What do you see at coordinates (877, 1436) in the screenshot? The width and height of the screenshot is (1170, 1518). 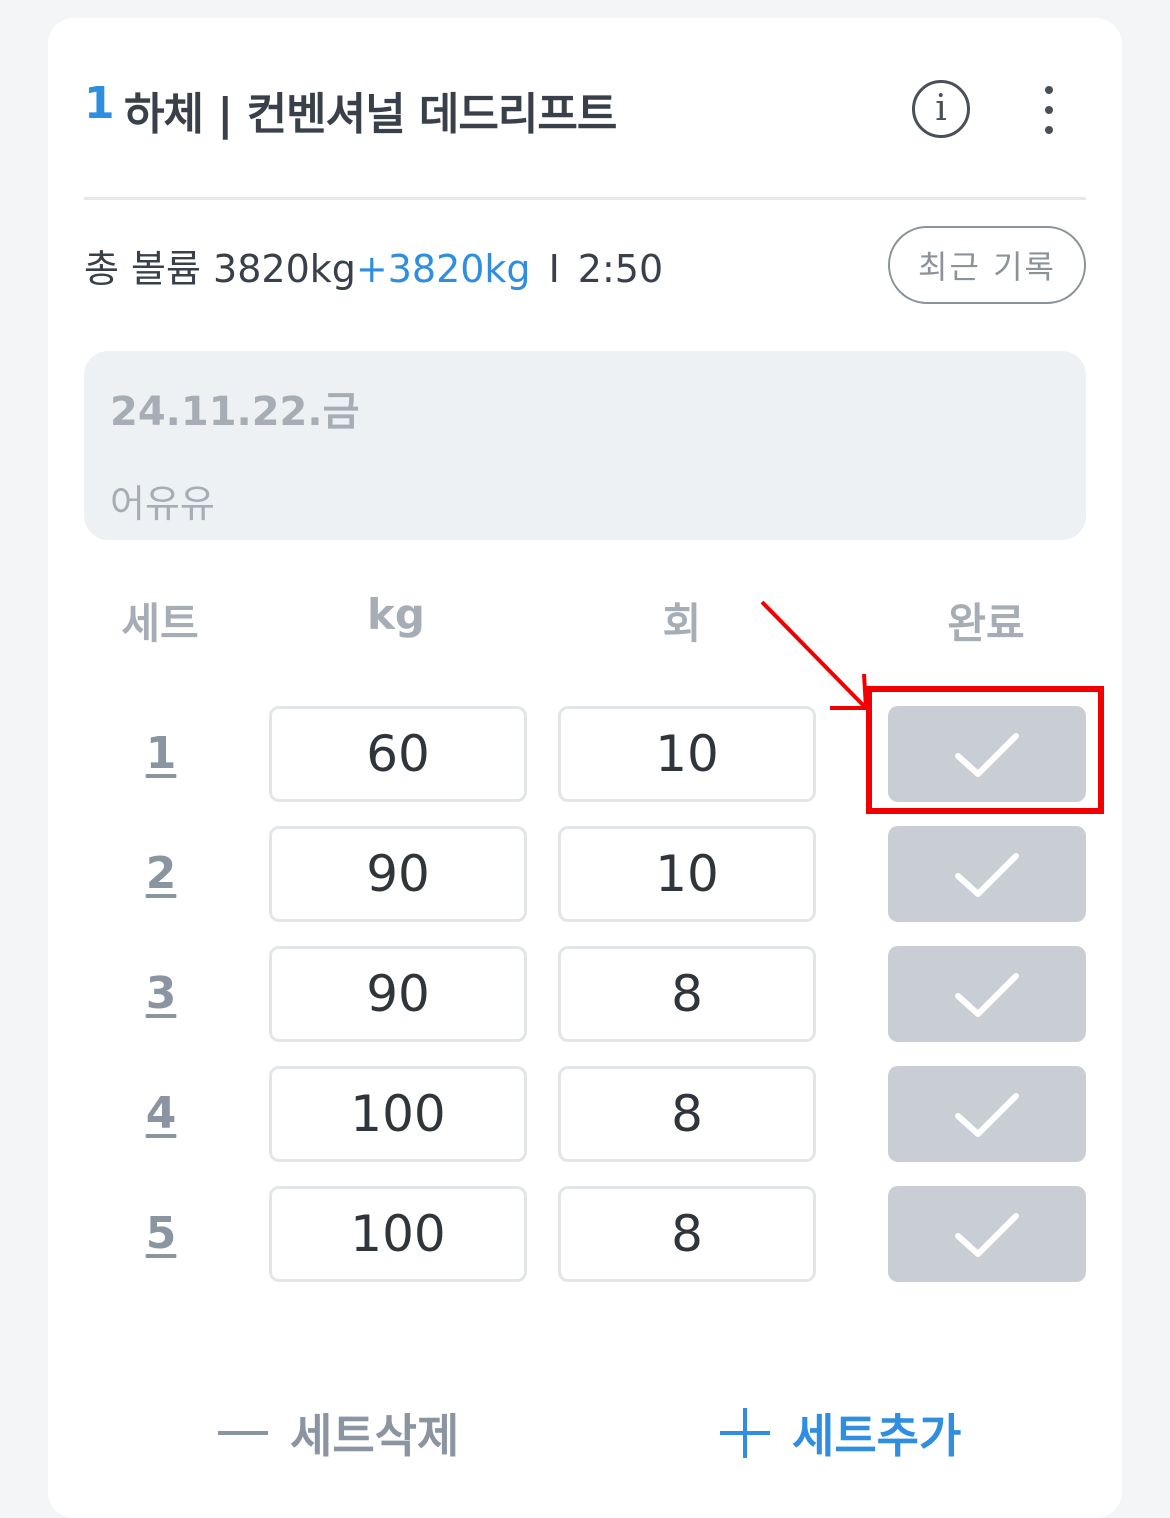 I see `add-set-label: 세트추가` at bounding box center [877, 1436].